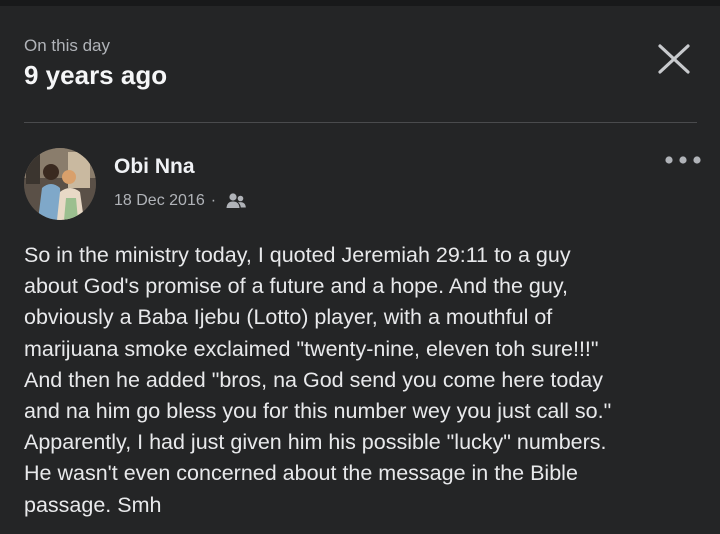 The width and height of the screenshot is (720, 534). What do you see at coordinates (154, 167) in the screenshot?
I see `author-name: Obi Nna` at bounding box center [154, 167].